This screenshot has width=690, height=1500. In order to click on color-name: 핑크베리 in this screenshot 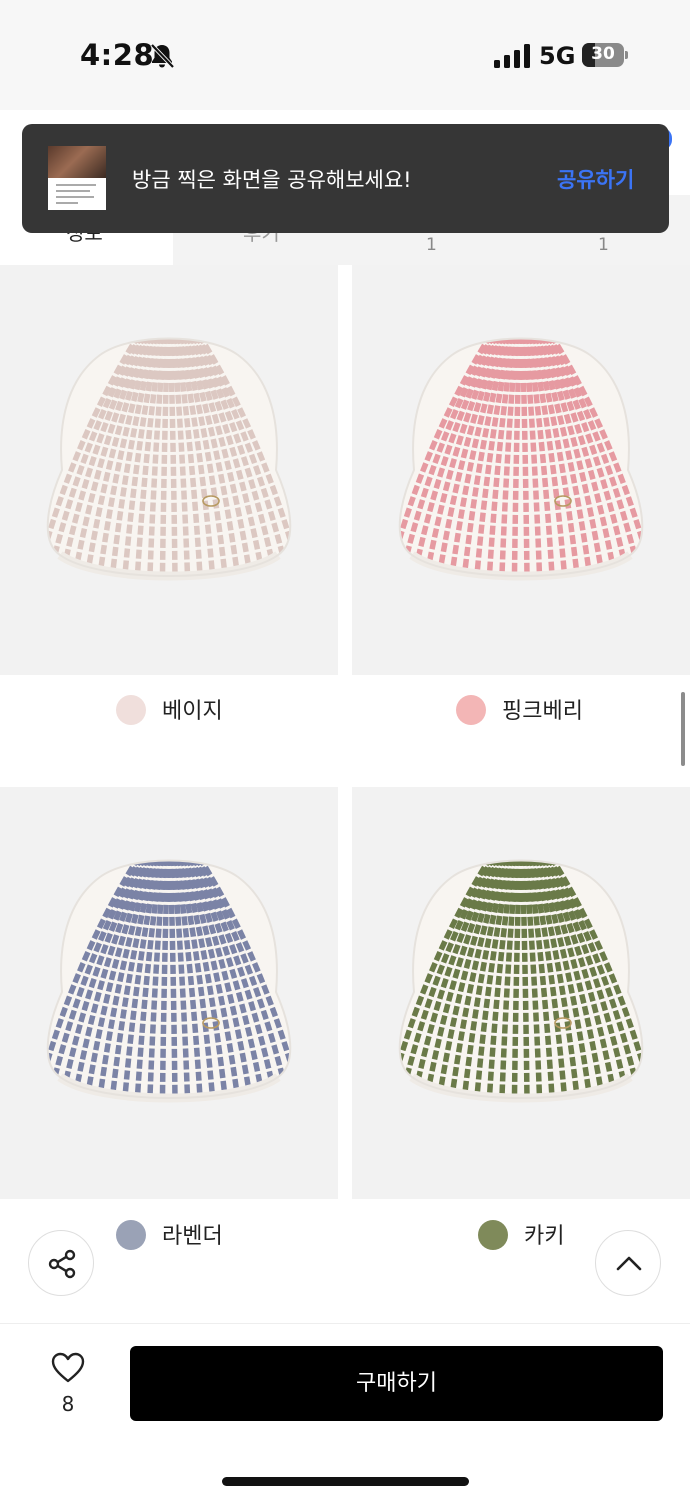, I will do `click(542, 711)`.